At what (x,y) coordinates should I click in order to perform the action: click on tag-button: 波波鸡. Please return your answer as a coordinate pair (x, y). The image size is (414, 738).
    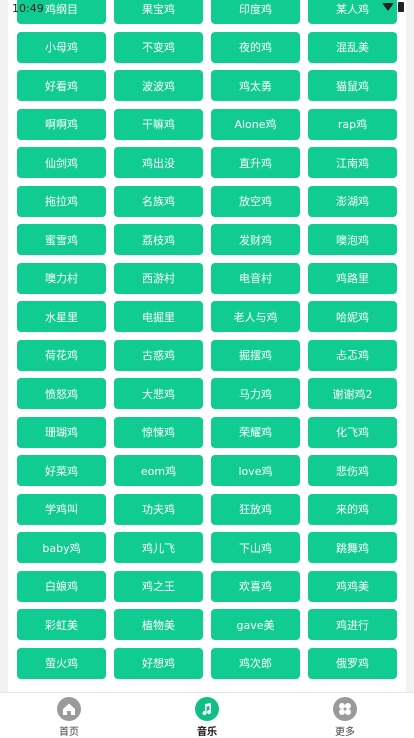
    Looking at the image, I should click on (158, 85).